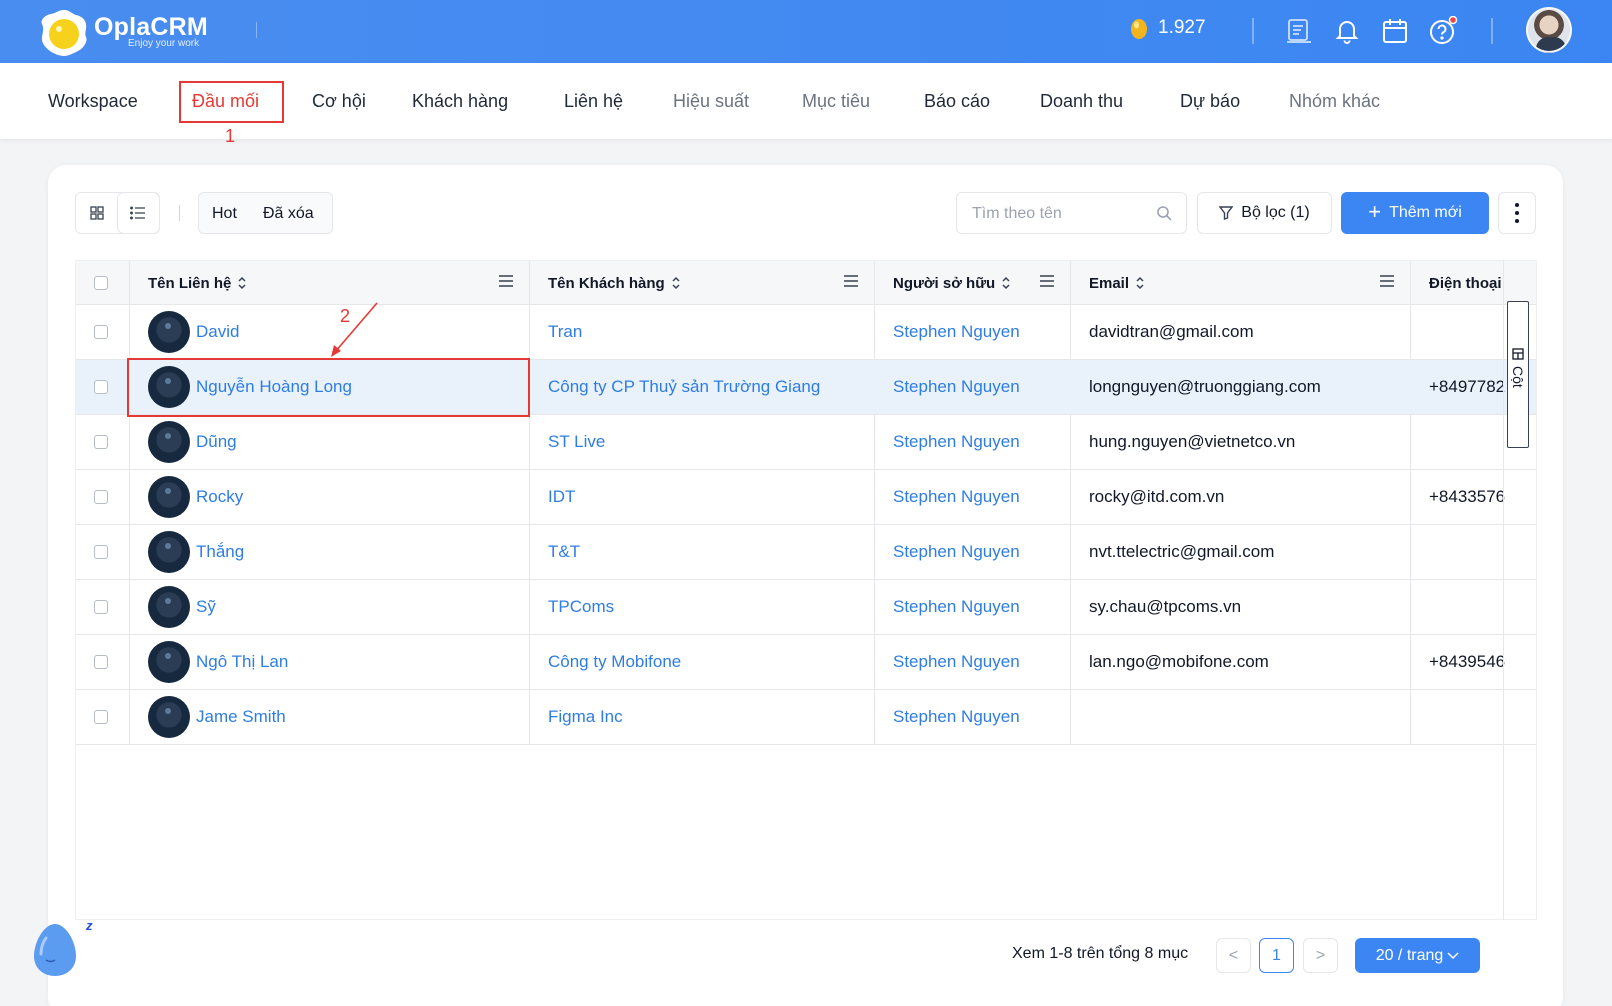  What do you see at coordinates (593, 101) in the screenshot?
I see `nav-contacts: Liên hệ` at bounding box center [593, 101].